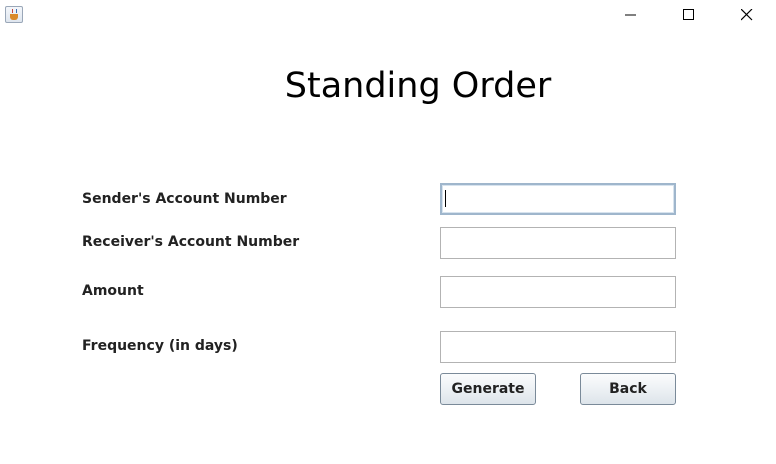 Image resolution: width=776 pixels, height=464 pixels. Describe the element at coordinates (488, 389) in the screenshot. I see `generate-button: Generate` at that location.